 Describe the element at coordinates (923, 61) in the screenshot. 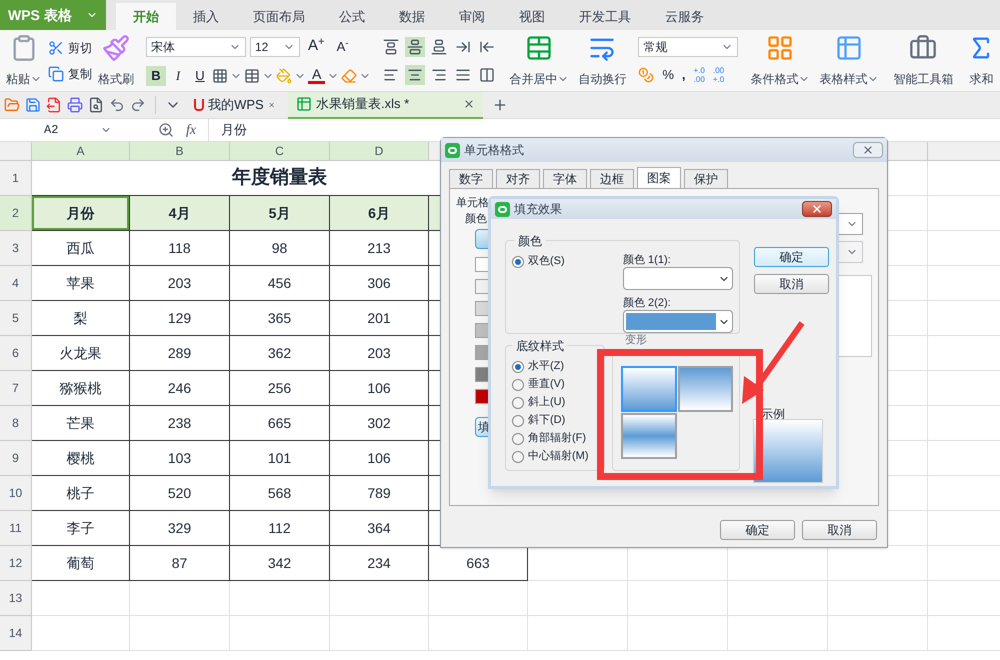

I see `toolbox-button: 智能工具箱` at that location.